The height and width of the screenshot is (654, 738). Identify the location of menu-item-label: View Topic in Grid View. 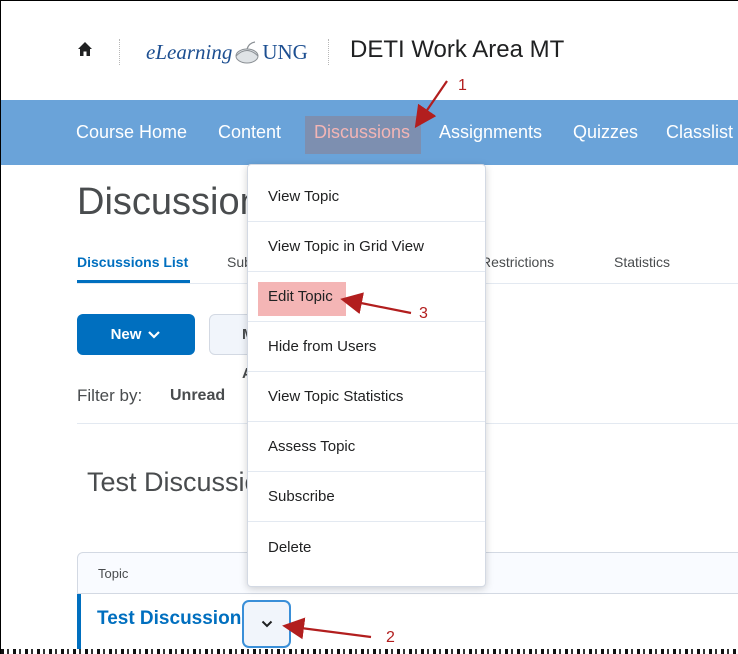
(346, 246).